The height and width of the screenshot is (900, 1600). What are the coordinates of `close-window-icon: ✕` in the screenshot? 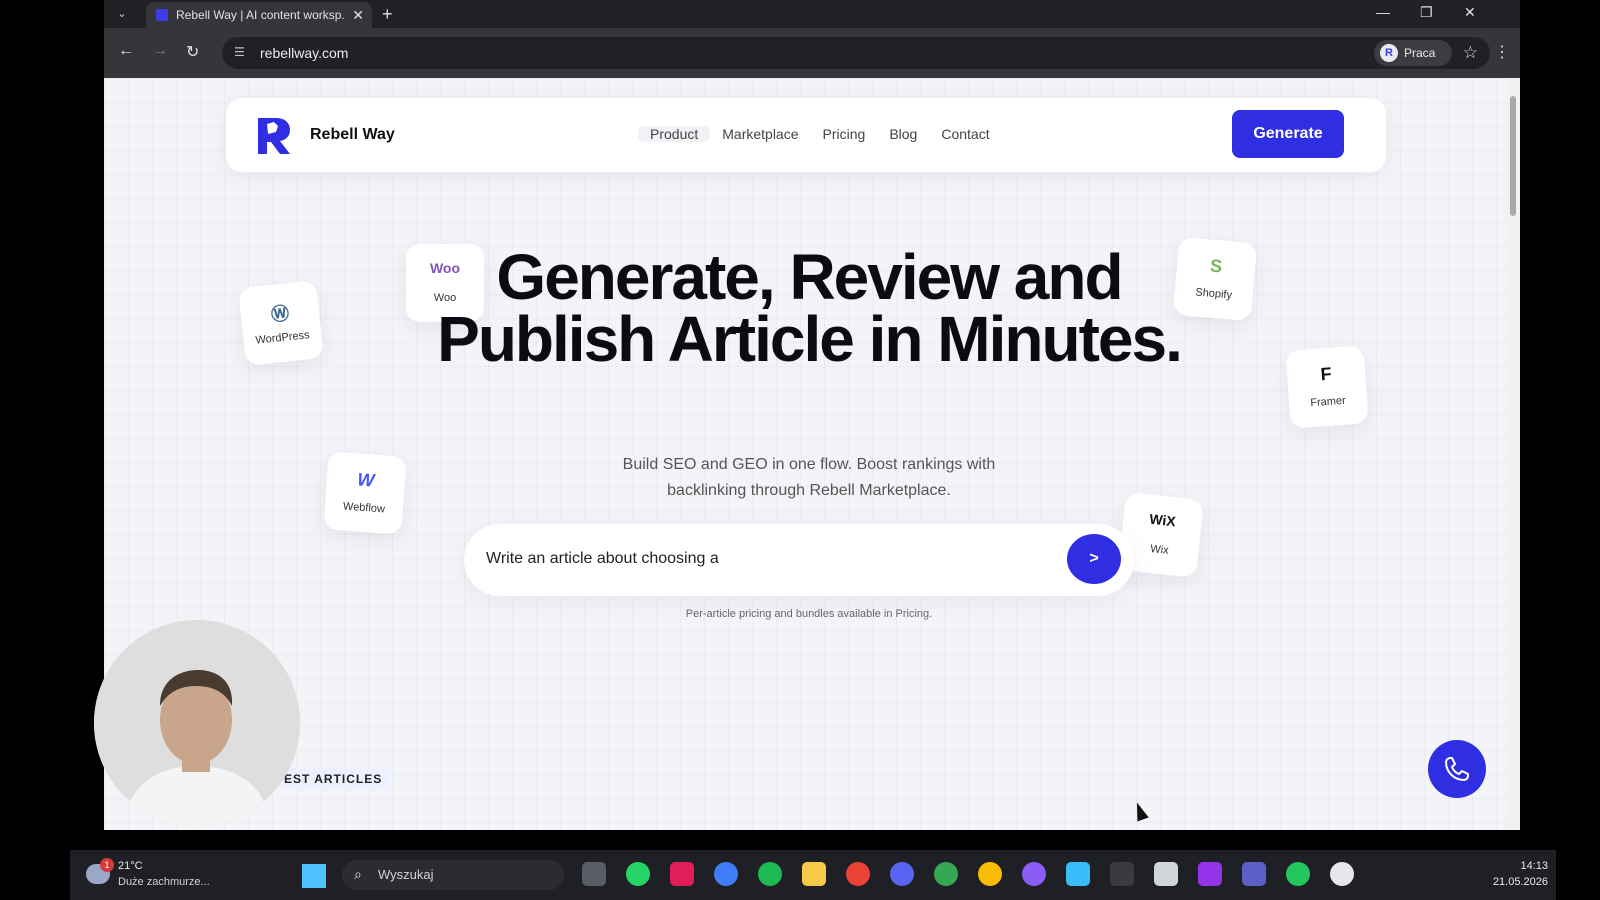 It's located at (1470, 12).